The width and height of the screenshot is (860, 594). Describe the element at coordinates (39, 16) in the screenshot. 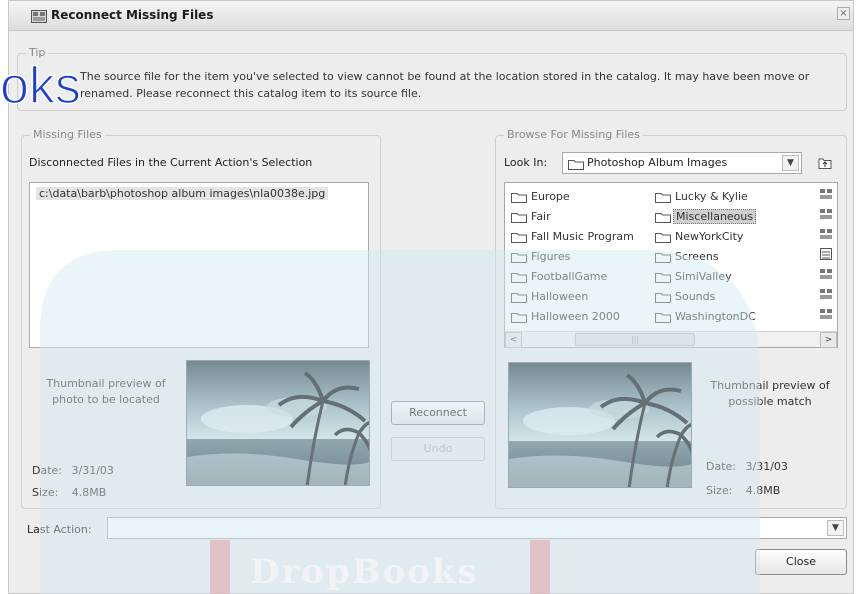

I see `app-icon` at that location.